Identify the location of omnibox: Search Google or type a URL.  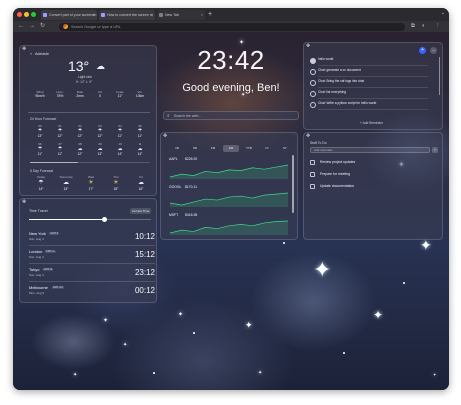
(232, 26).